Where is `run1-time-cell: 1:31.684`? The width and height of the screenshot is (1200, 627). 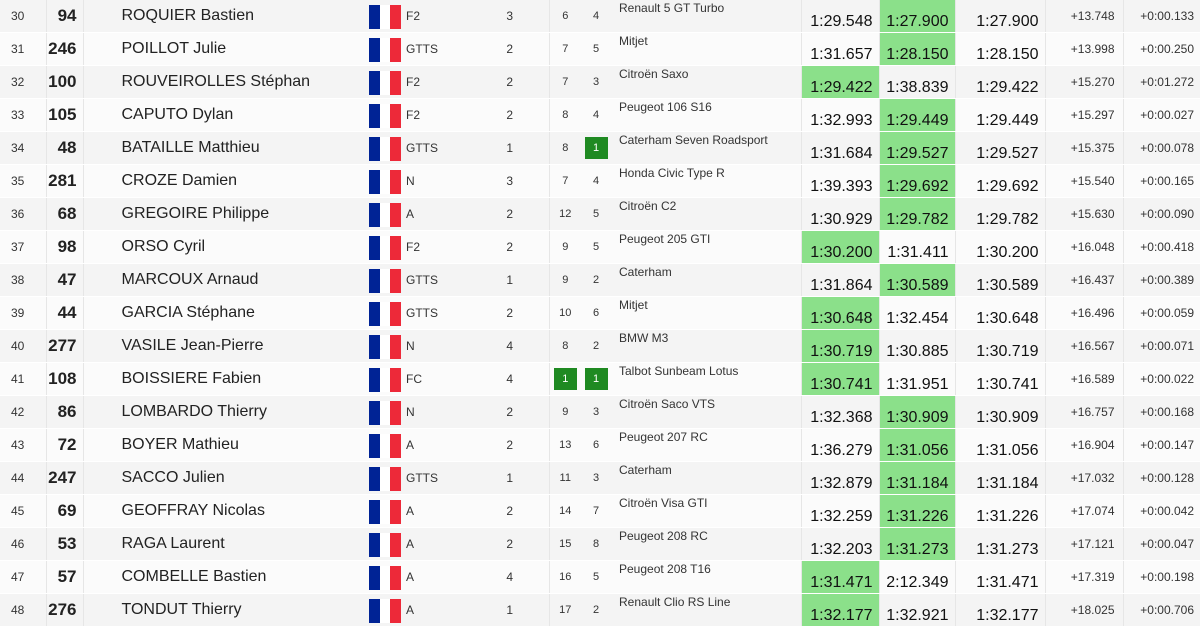
run1-time-cell: 1:31.684 is located at coordinates (839, 148).